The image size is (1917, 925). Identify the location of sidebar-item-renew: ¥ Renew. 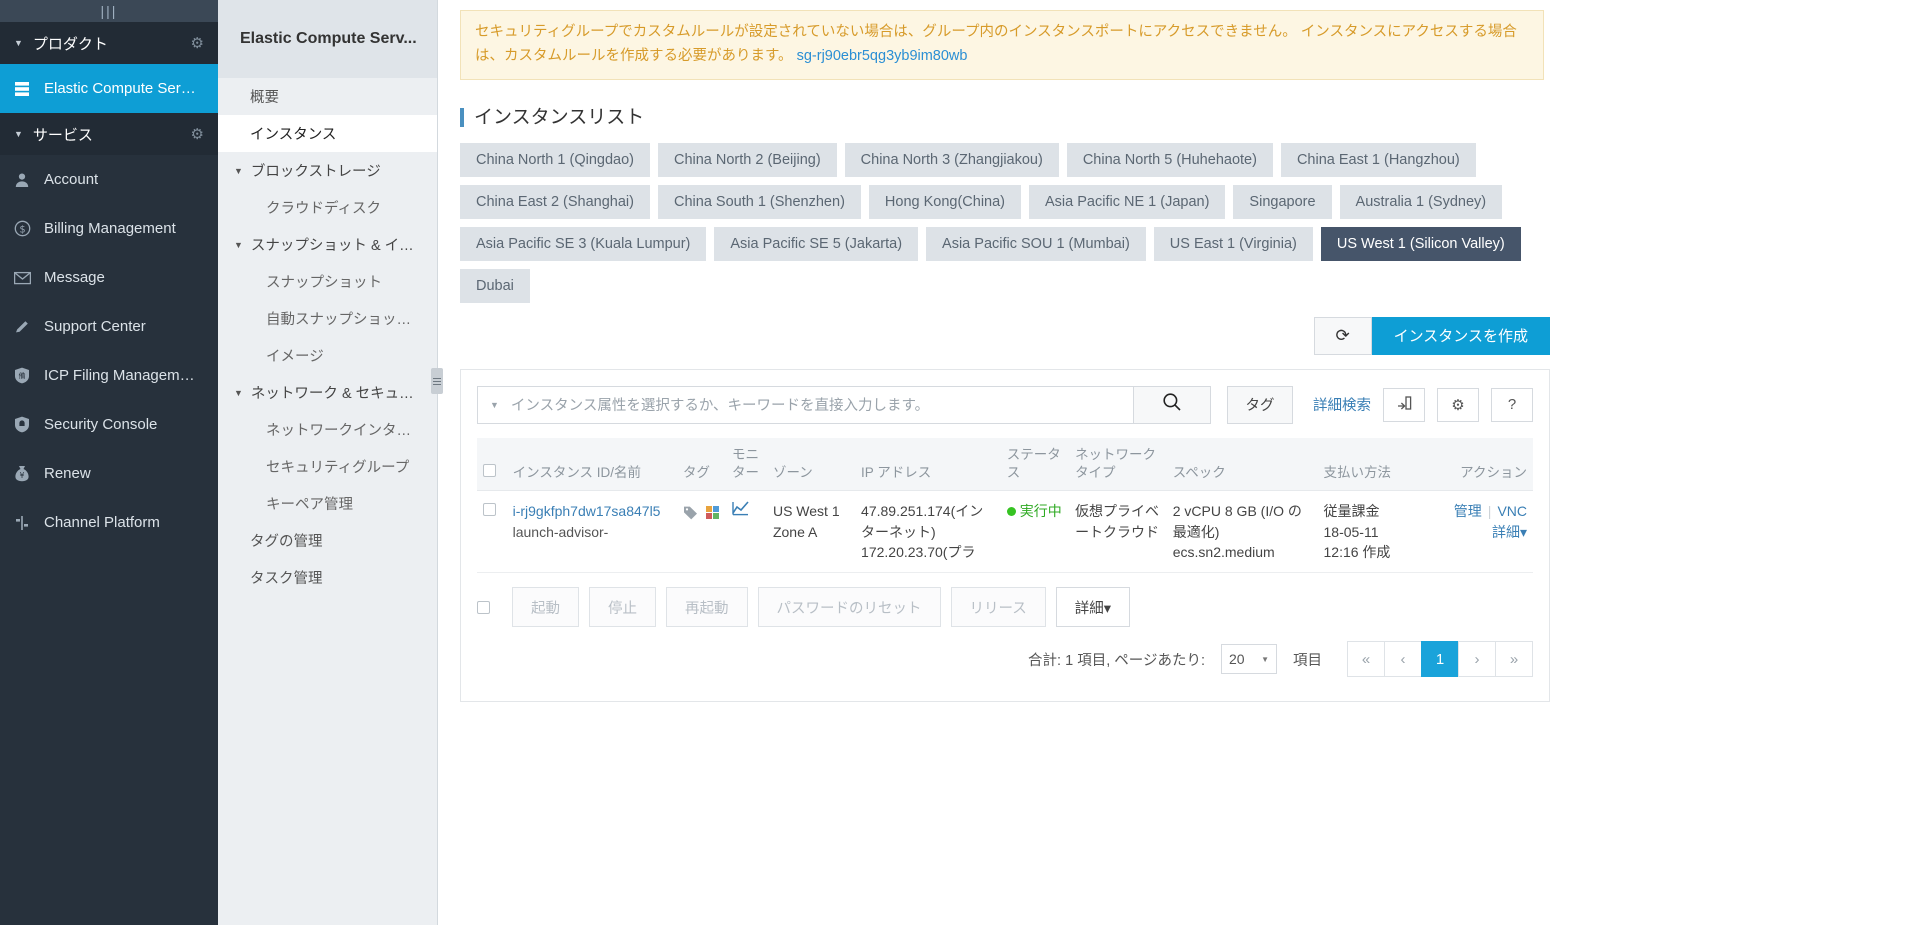
(109, 473).